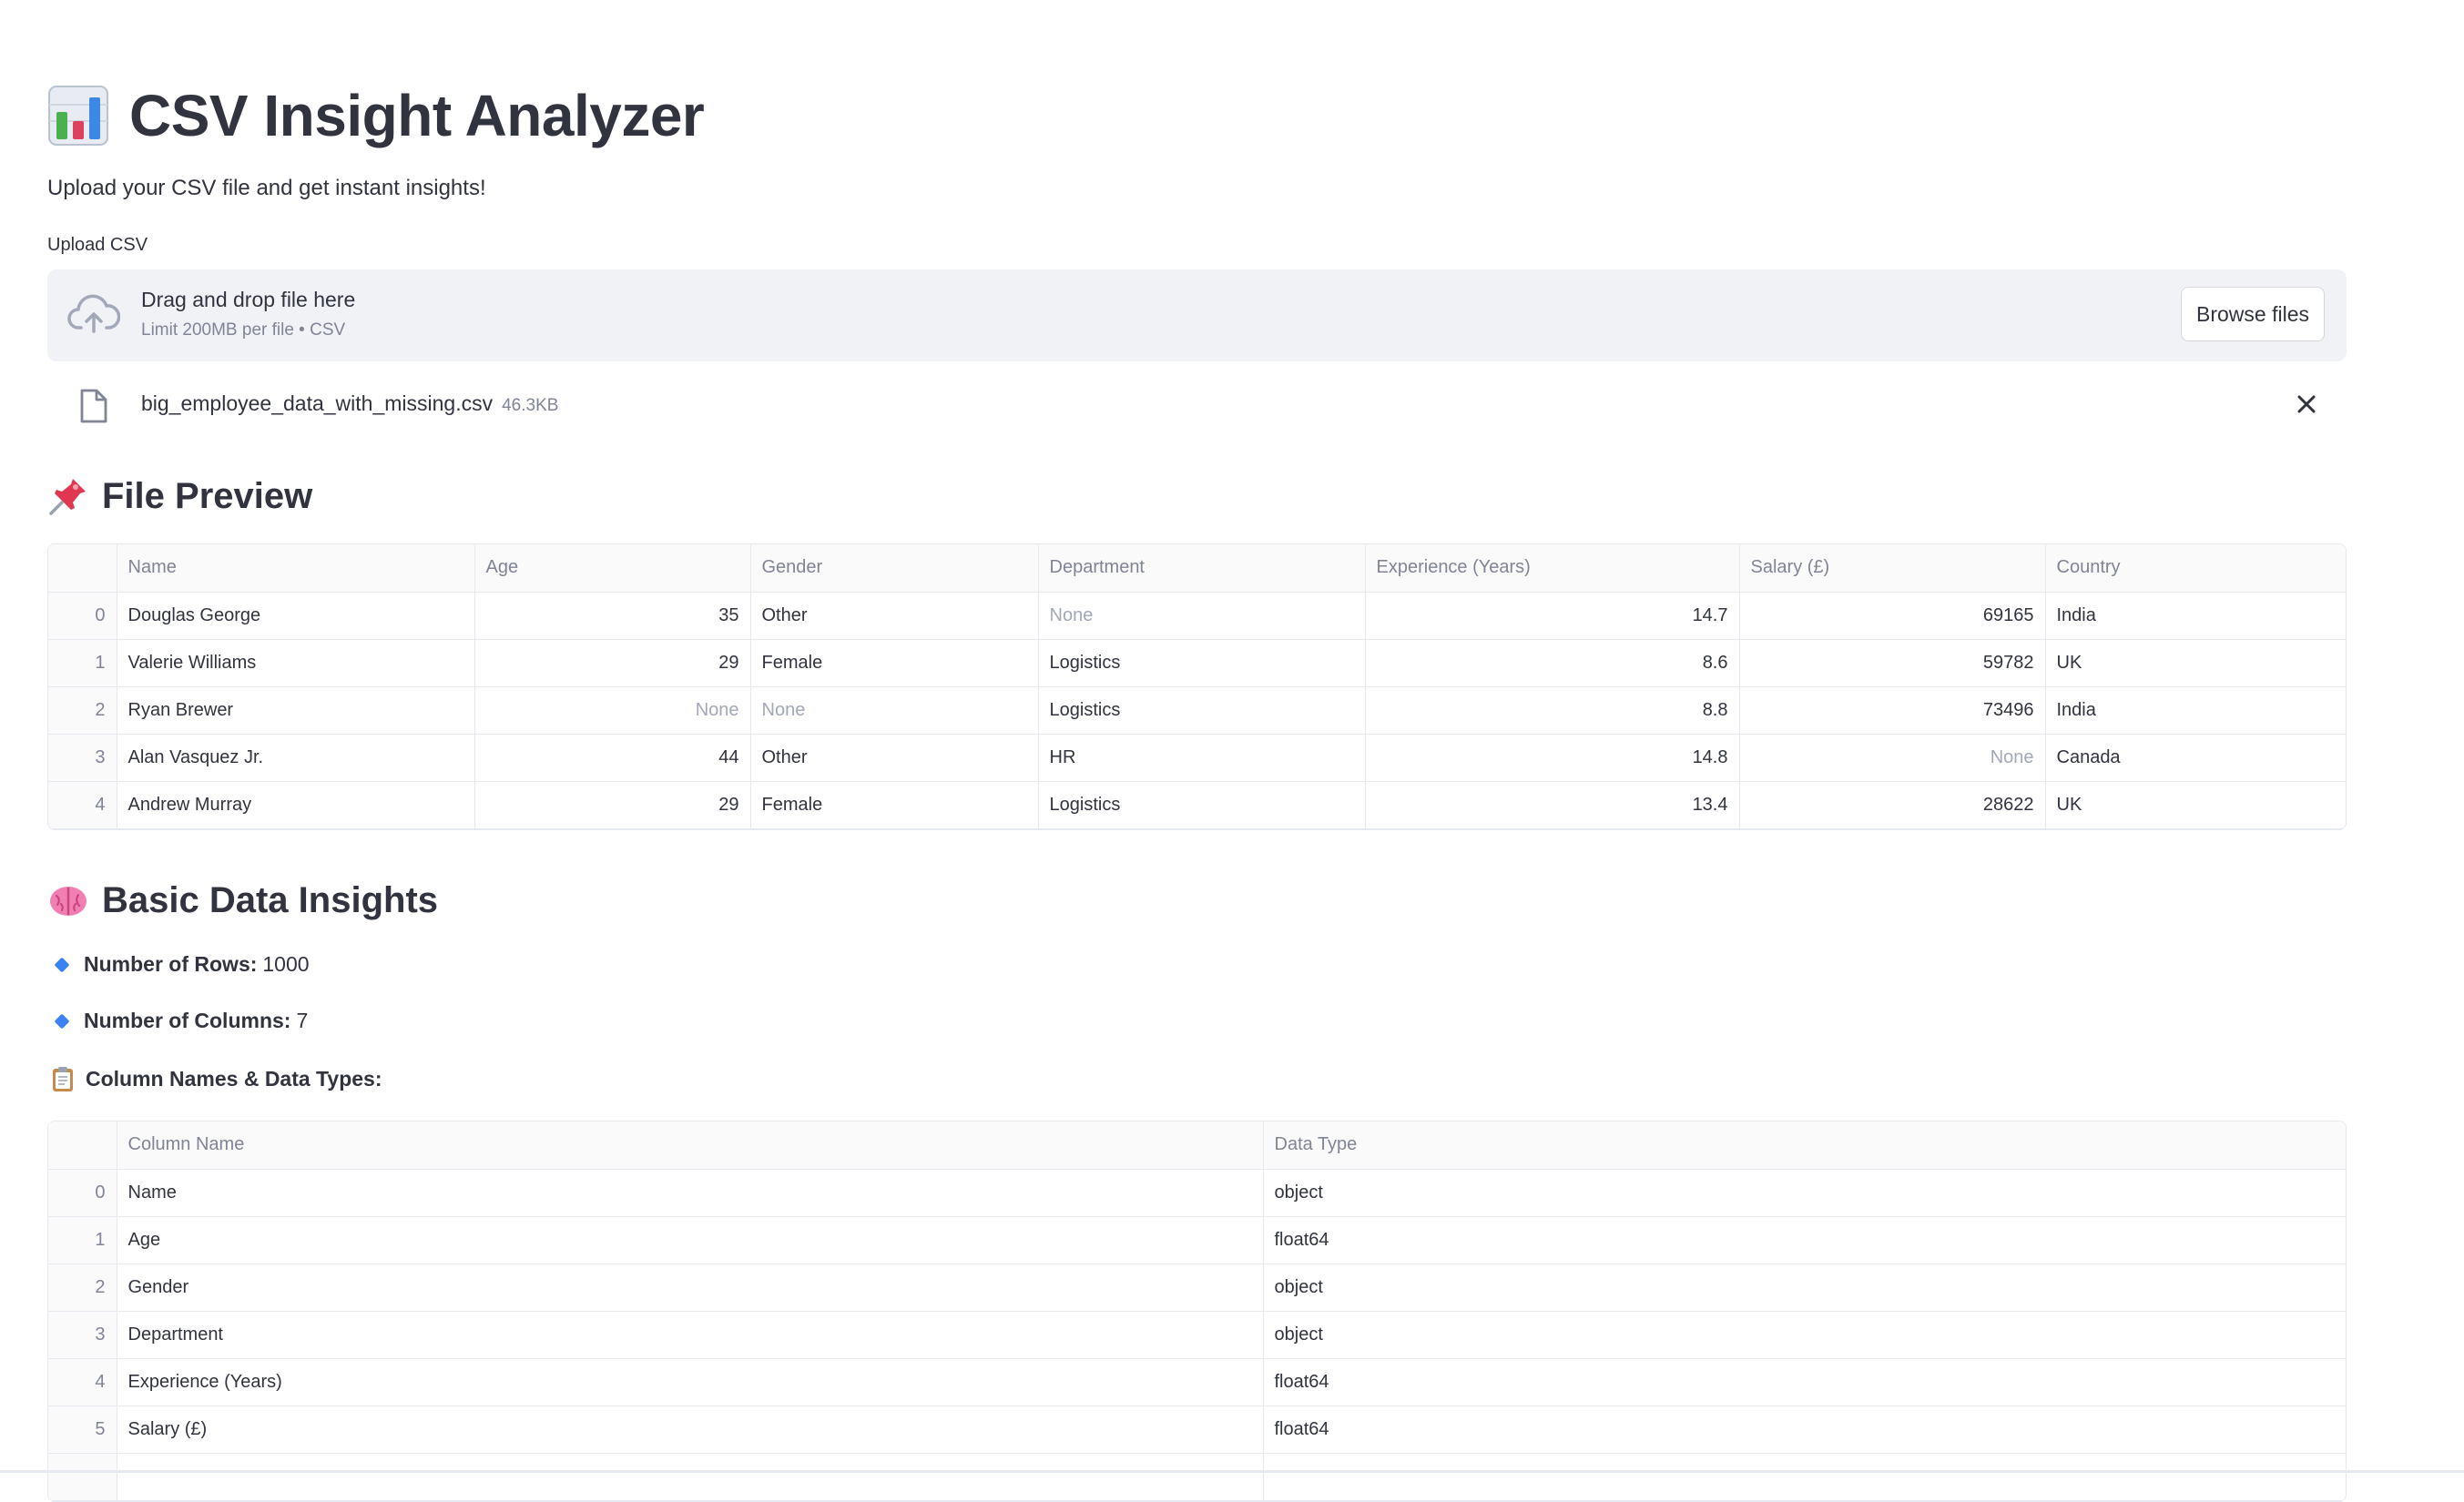  What do you see at coordinates (894, 568) in the screenshot?
I see `column-header: Gender` at bounding box center [894, 568].